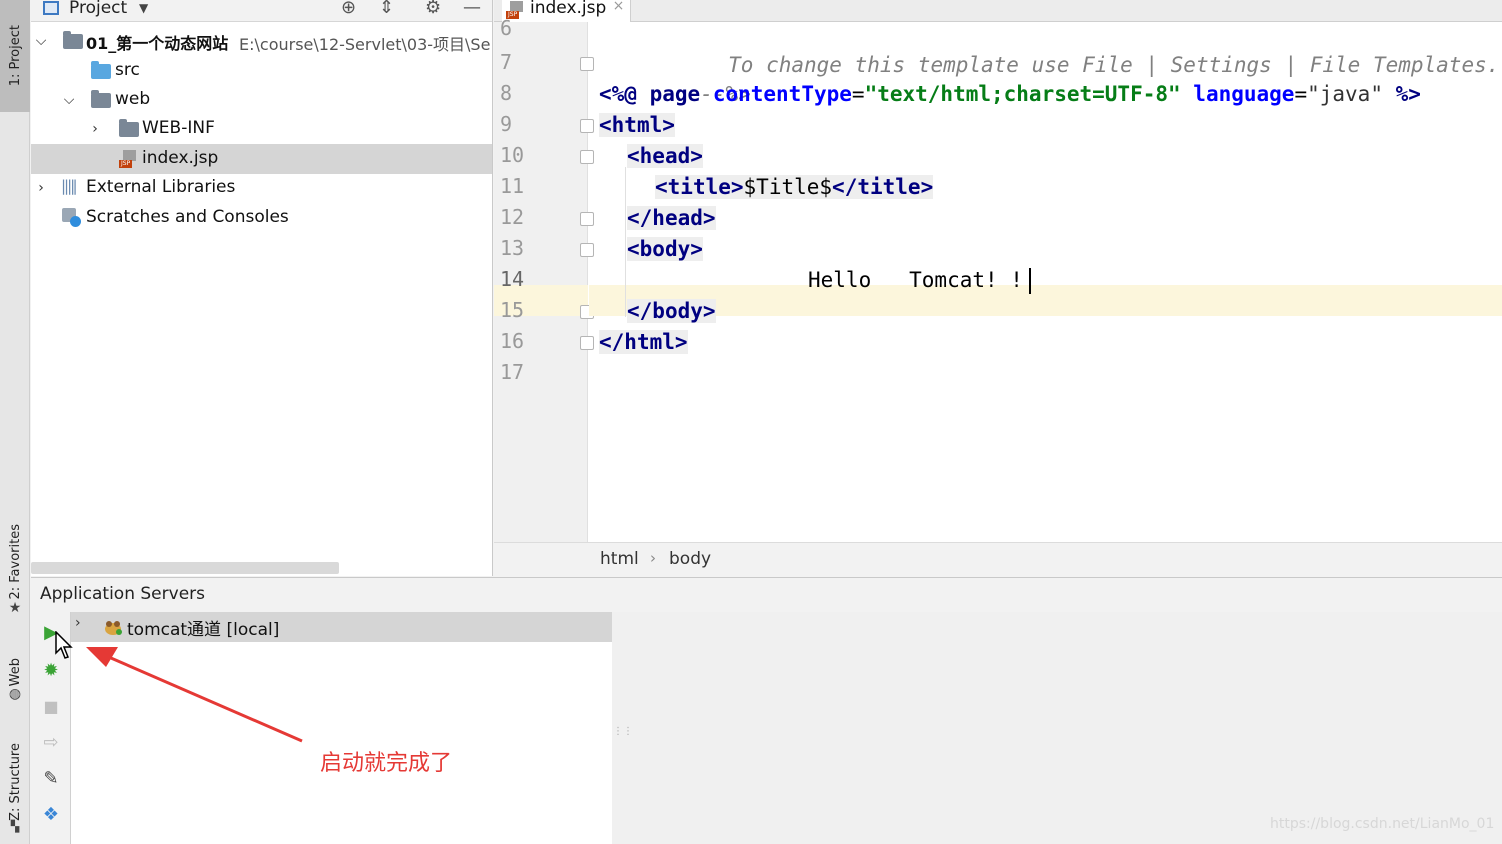  I want to click on server-row-tomcat: › tomcat通道 [local], so click(341, 627).